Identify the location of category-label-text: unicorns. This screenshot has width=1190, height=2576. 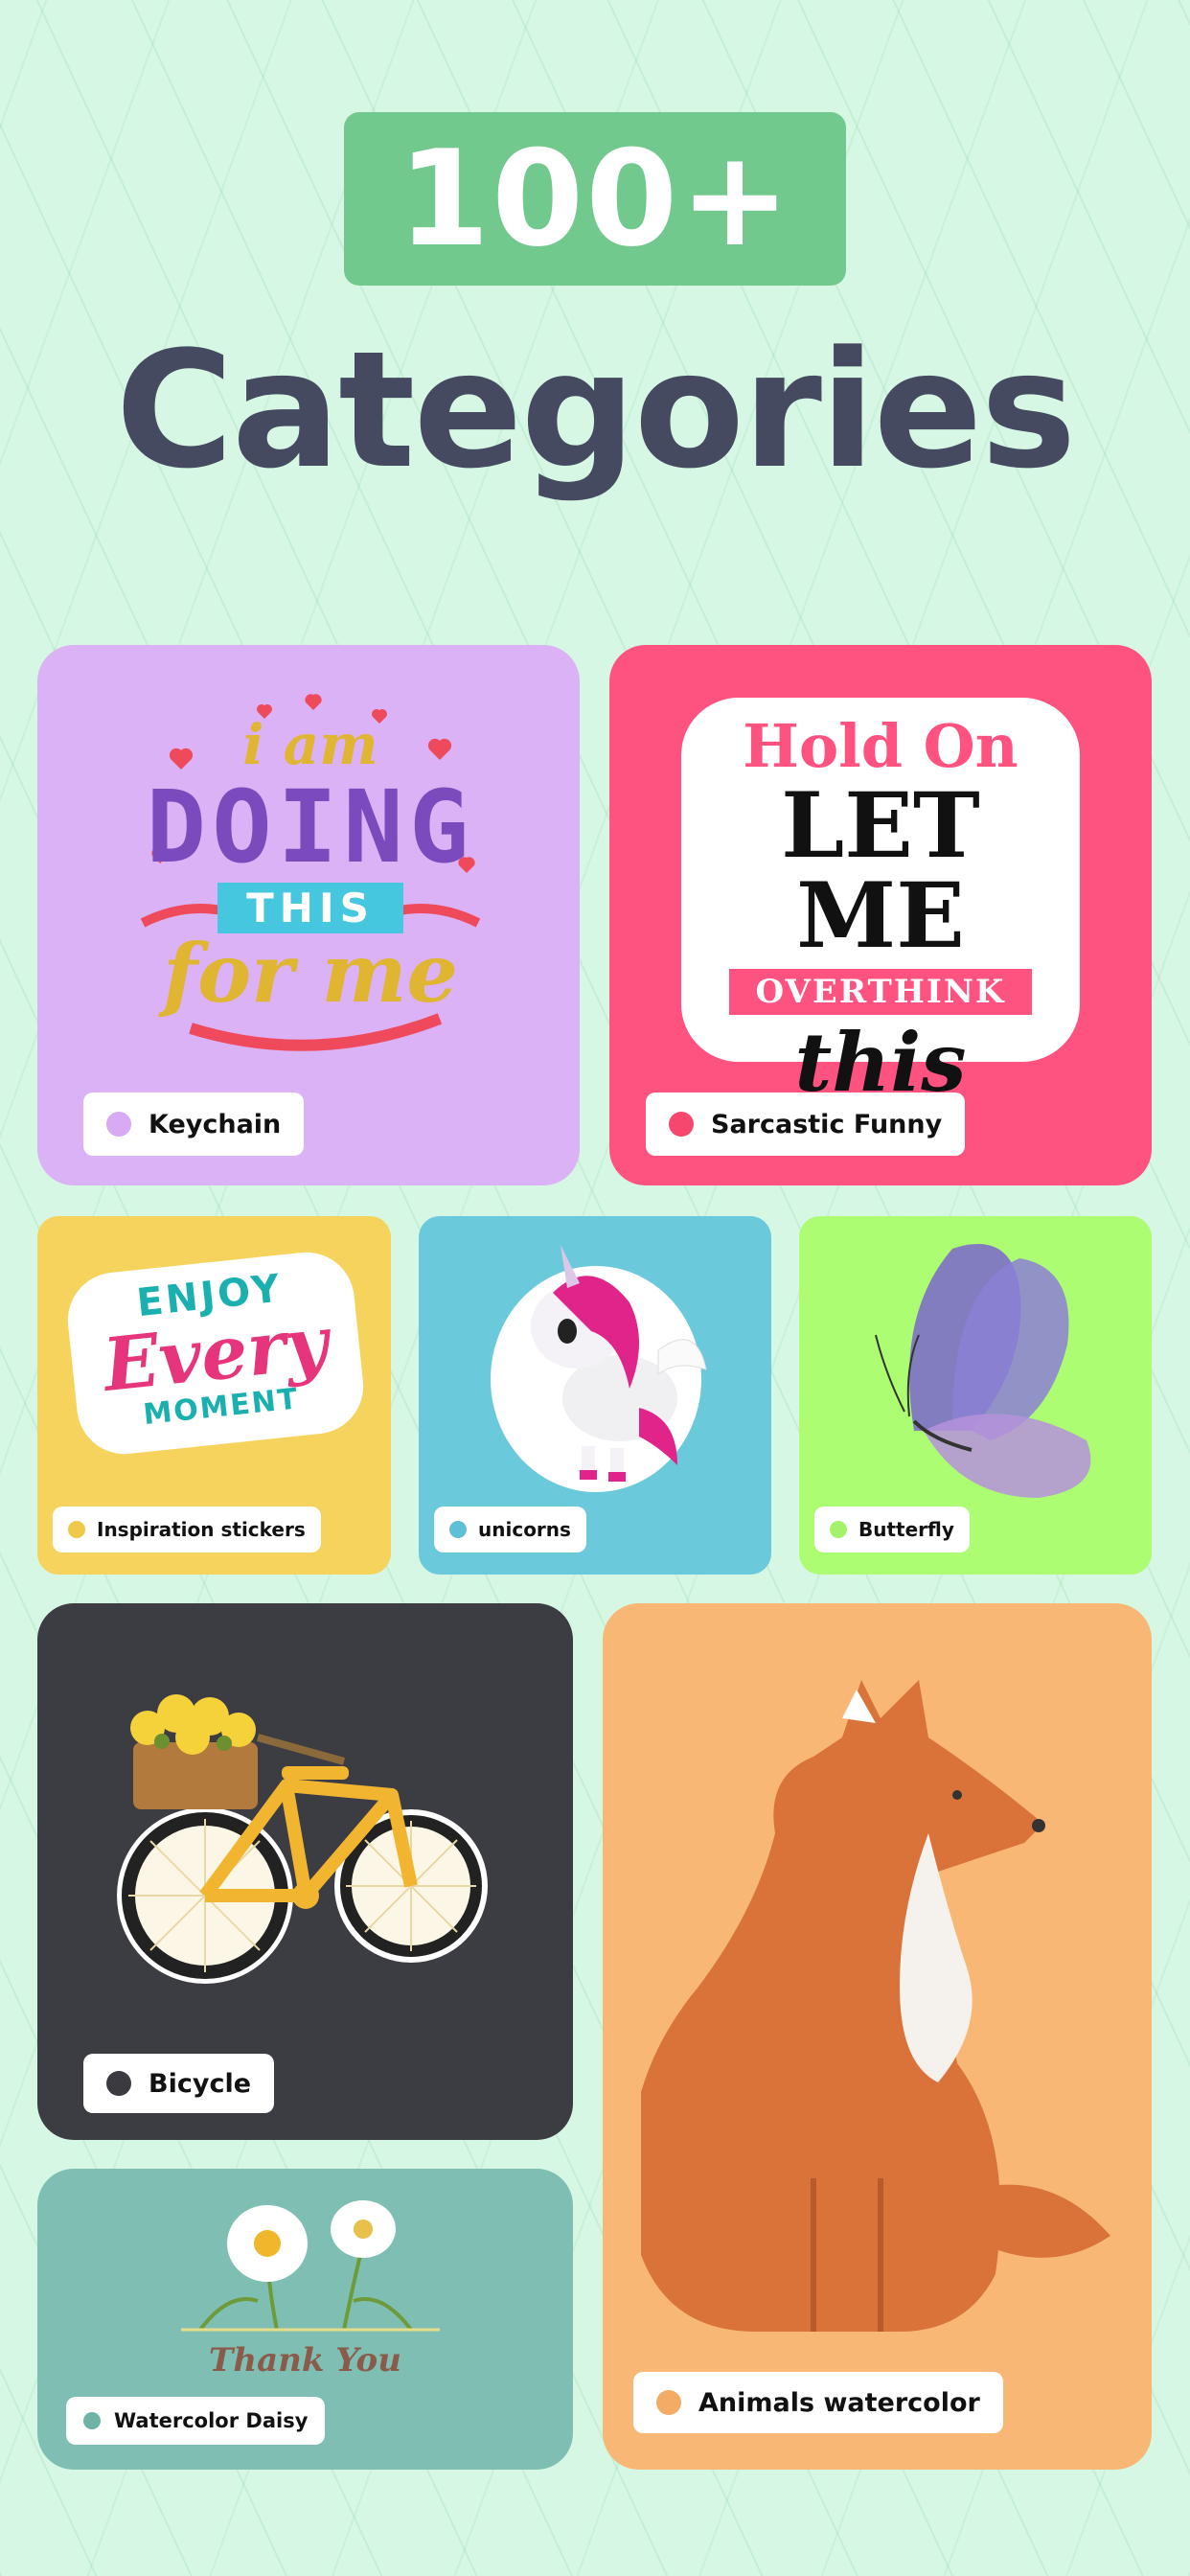
(525, 1529).